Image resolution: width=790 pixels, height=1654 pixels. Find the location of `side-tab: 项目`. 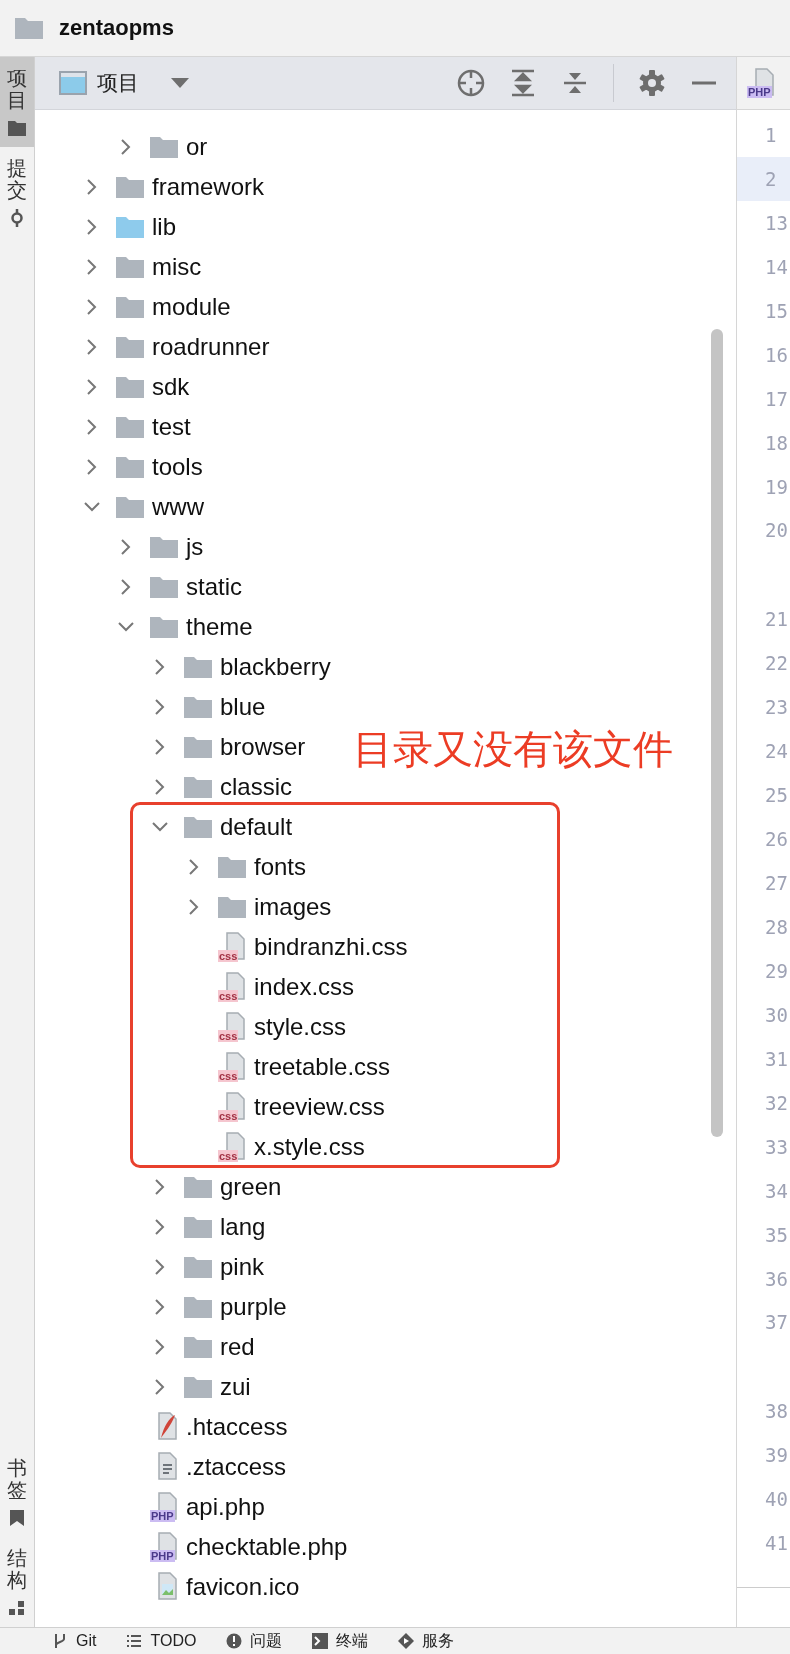

side-tab: 项目 is located at coordinates (17, 102).